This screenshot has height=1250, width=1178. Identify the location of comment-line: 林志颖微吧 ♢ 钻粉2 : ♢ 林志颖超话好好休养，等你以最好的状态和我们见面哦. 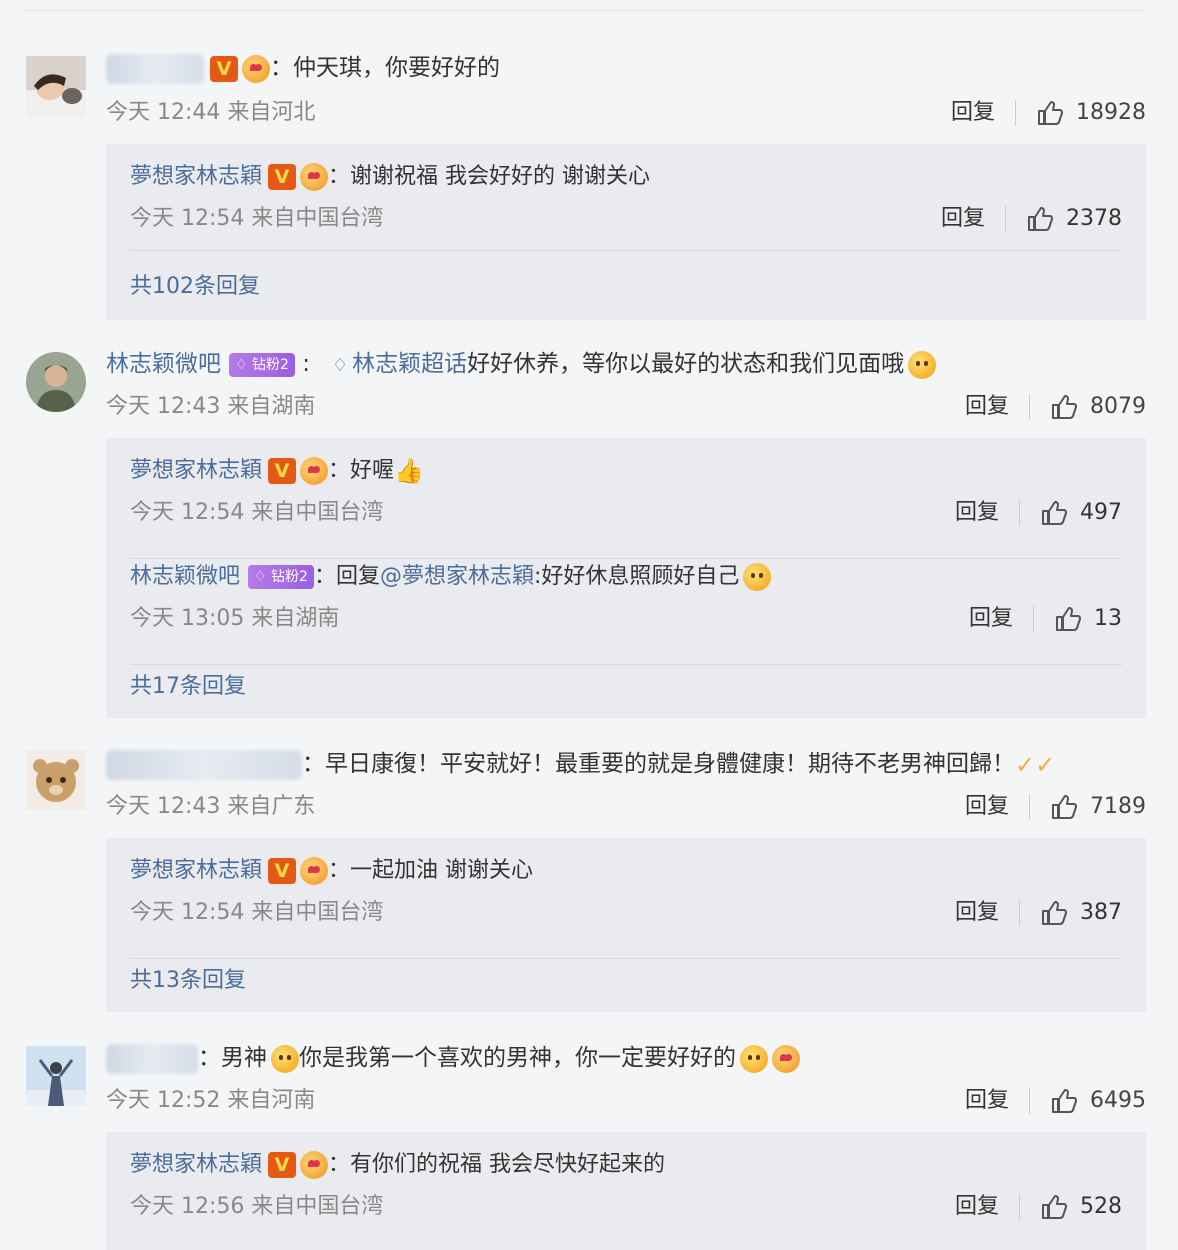
(521, 364).